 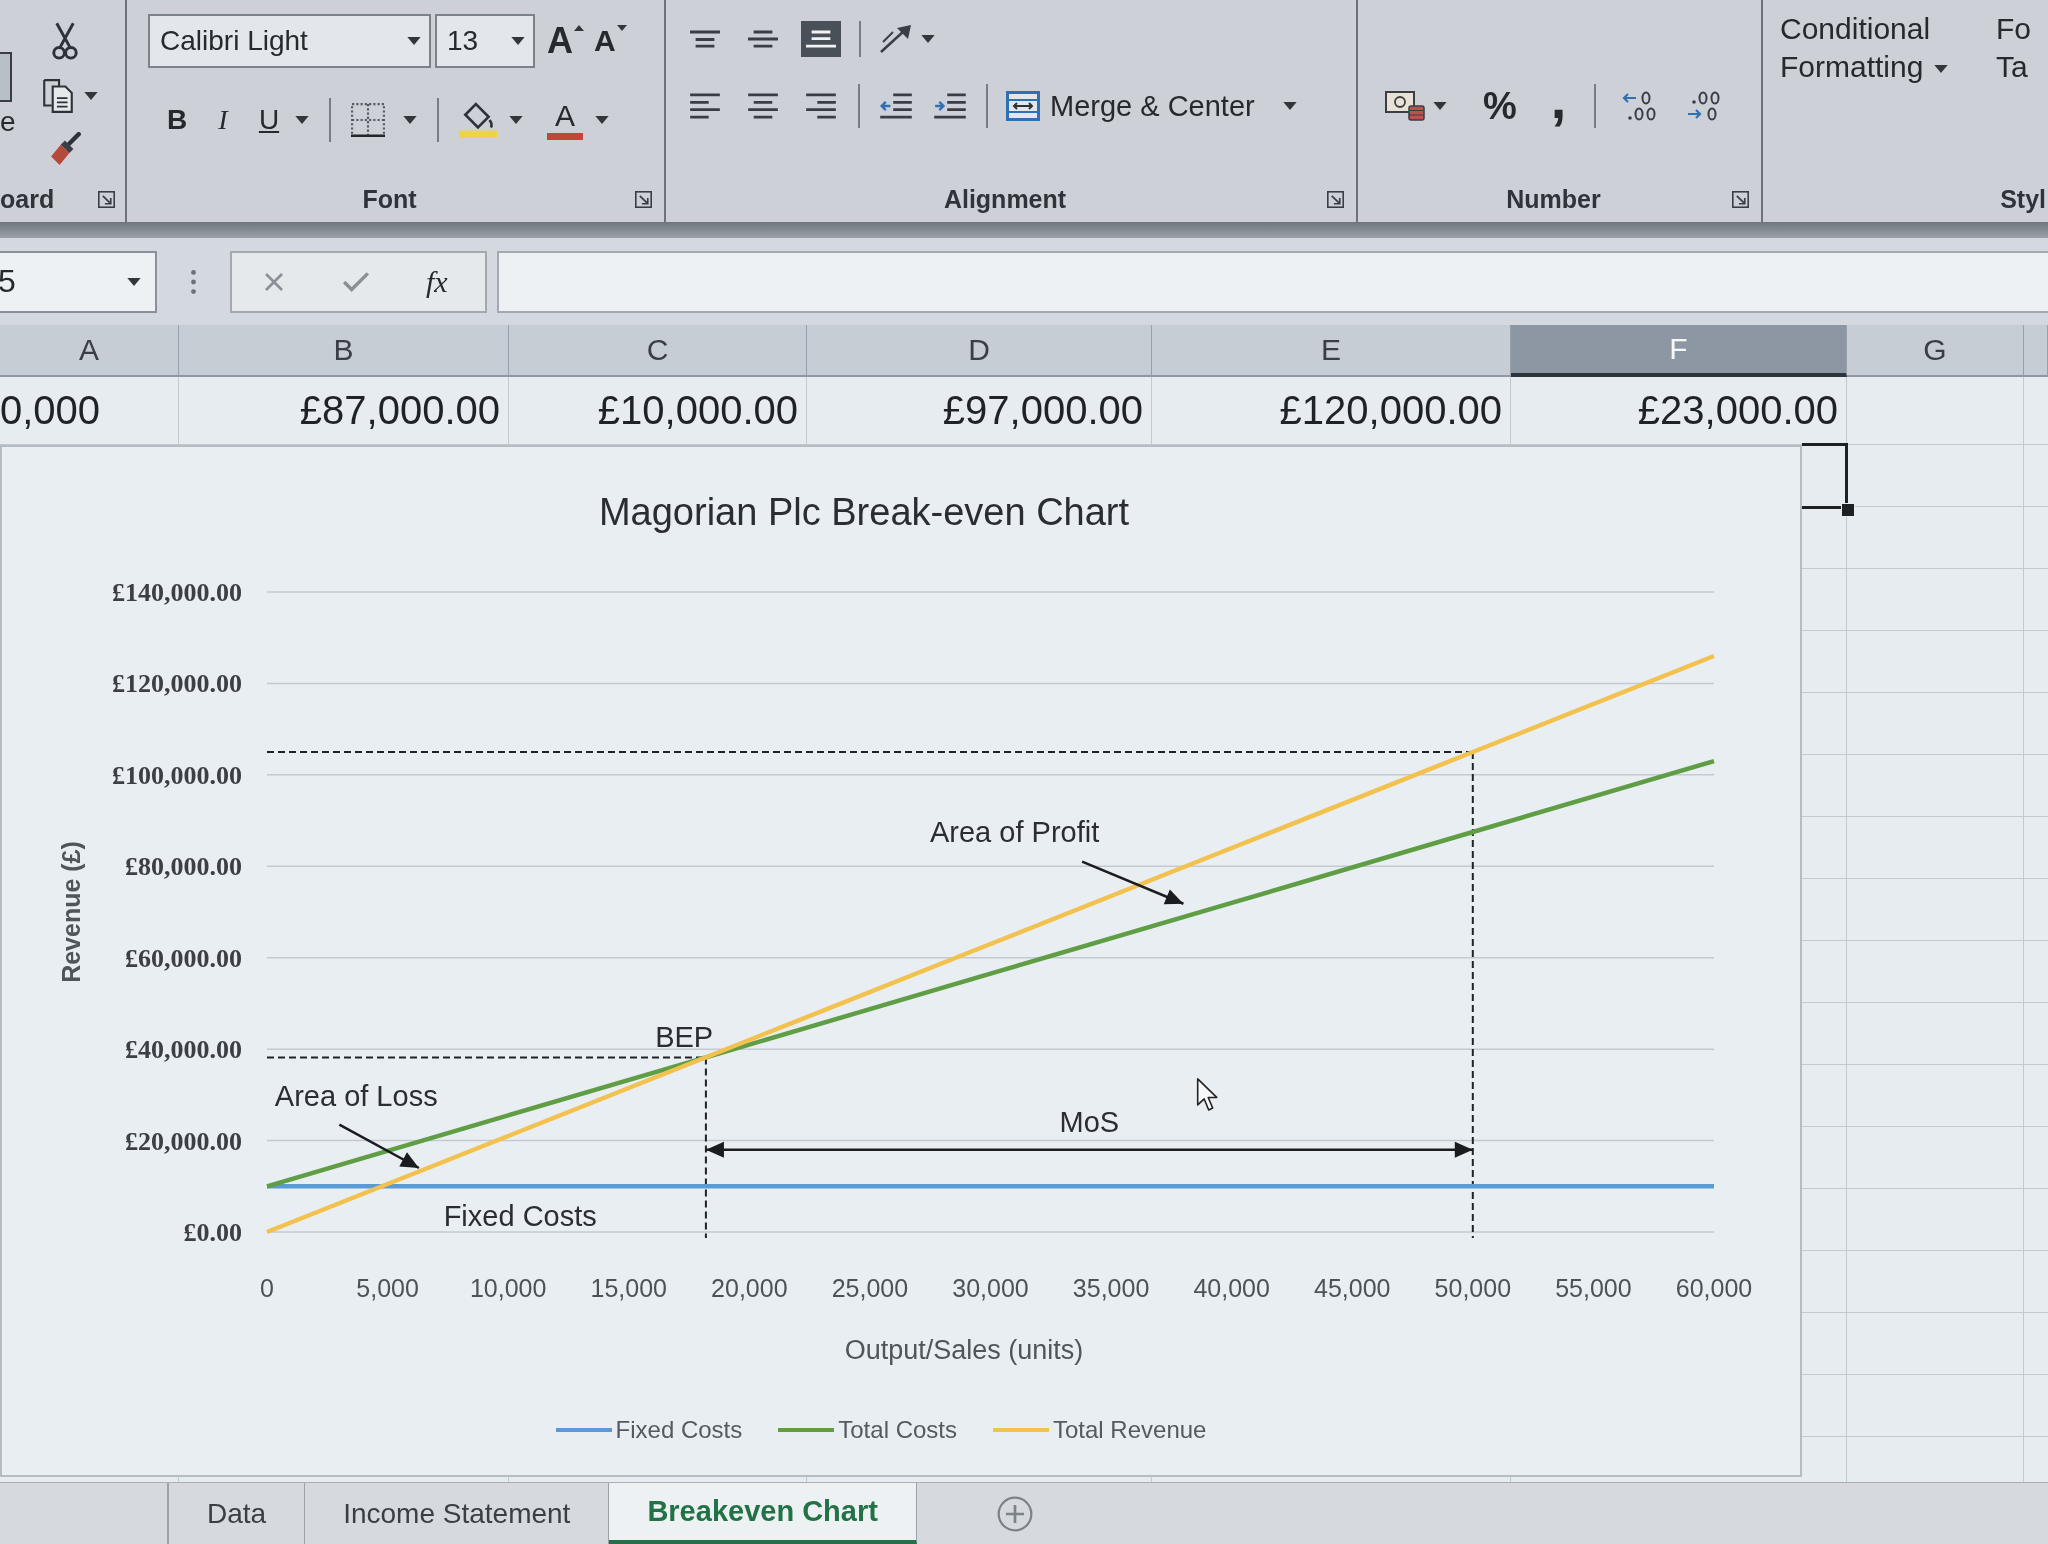 I want to click on column-header: G, so click(x=1935, y=351).